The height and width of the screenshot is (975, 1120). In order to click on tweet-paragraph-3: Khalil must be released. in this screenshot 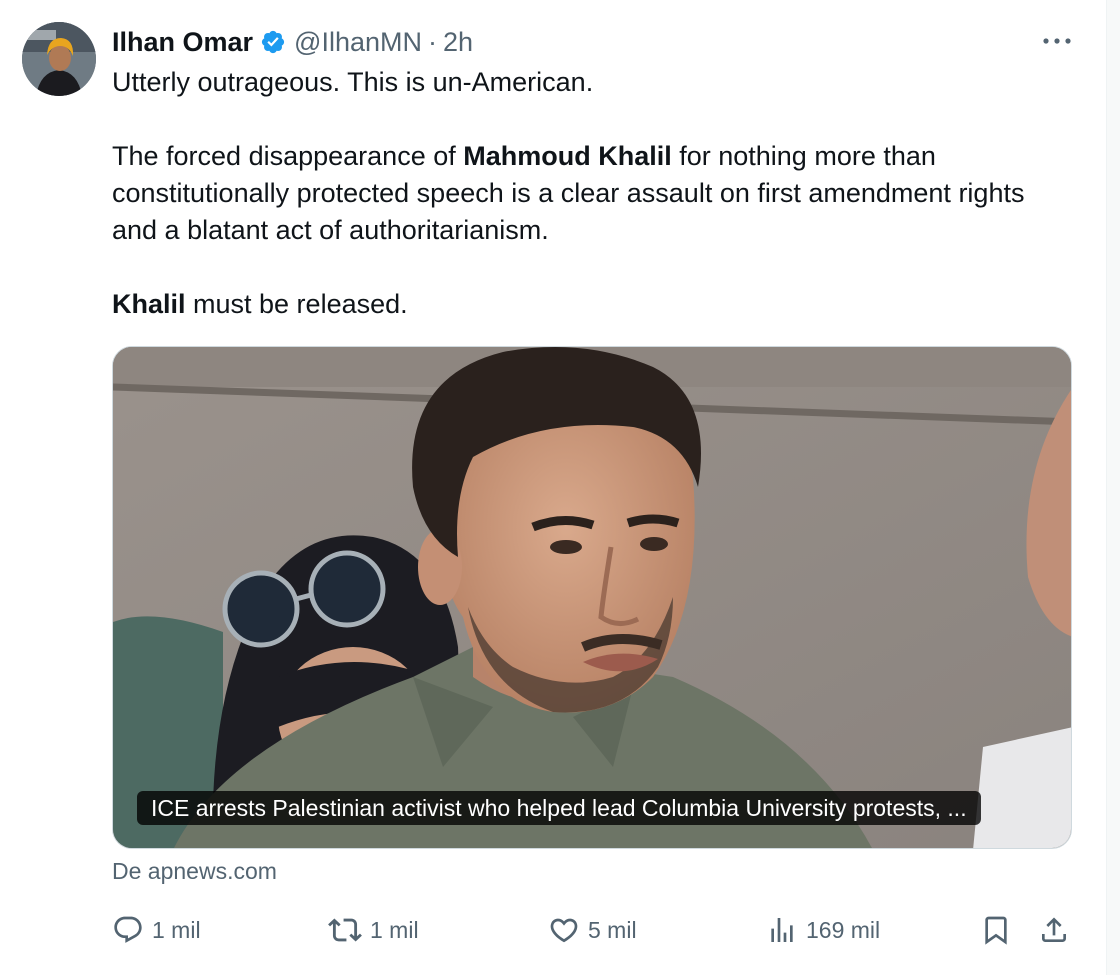, I will do `click(260, 304)`.